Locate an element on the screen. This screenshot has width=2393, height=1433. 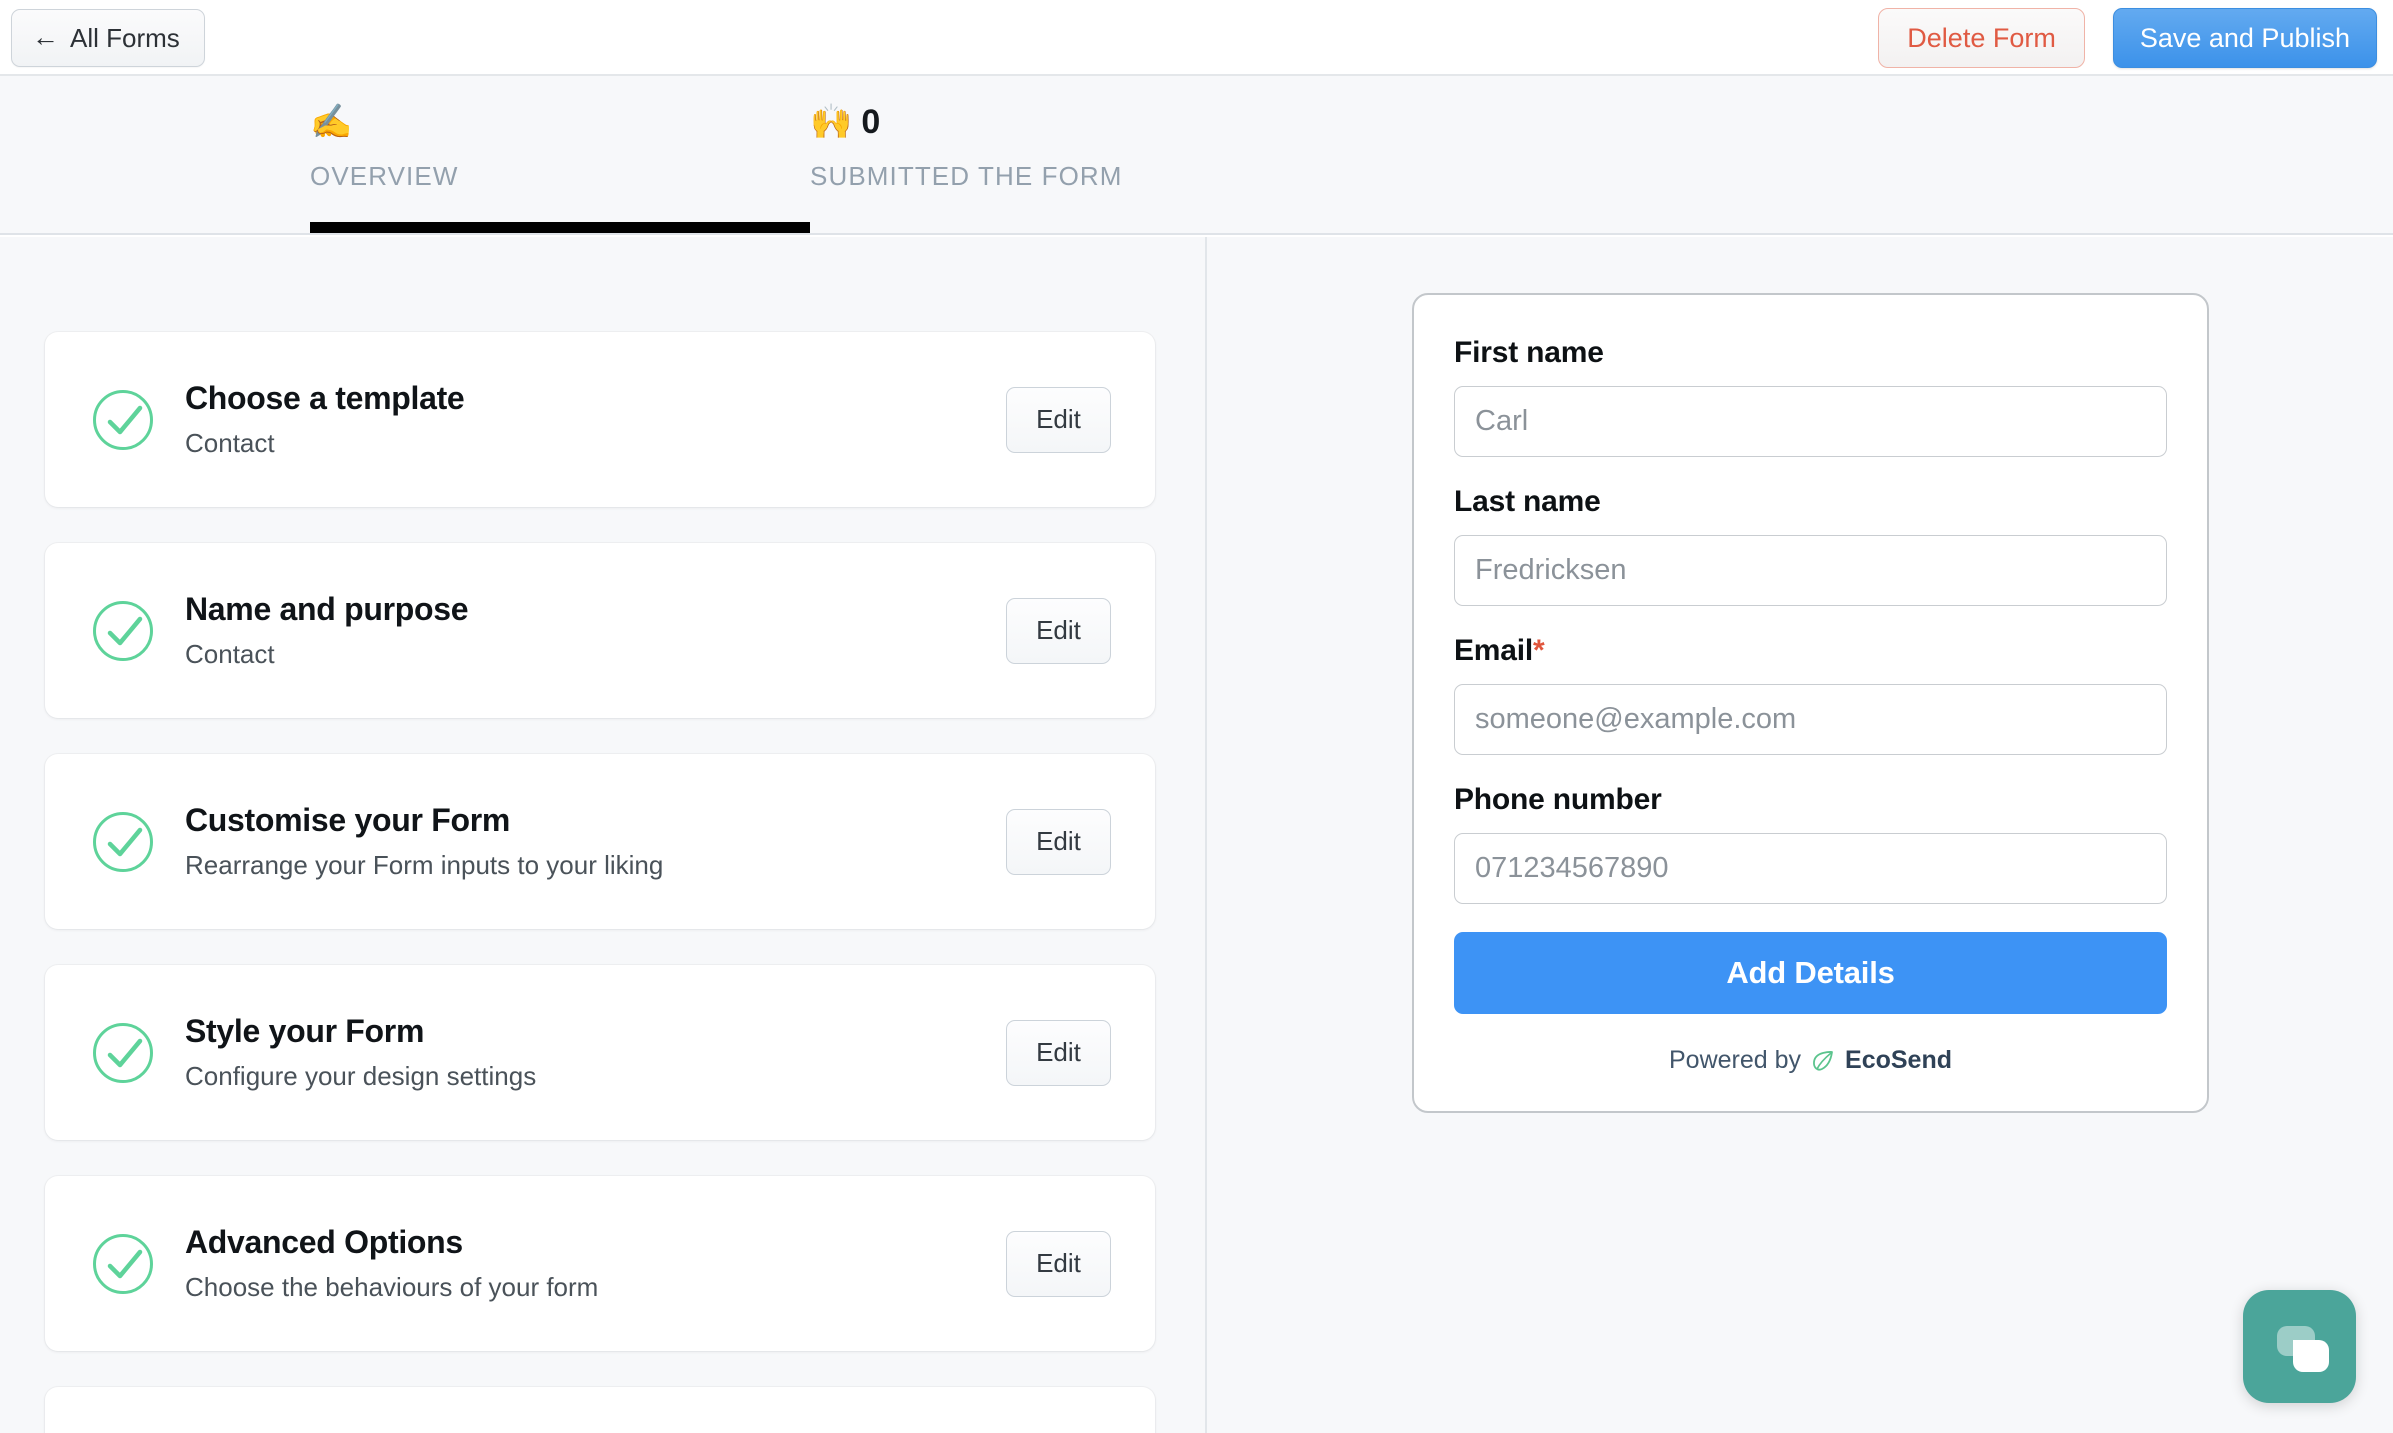
field-phone-number-label: Phone number is located at coordinates (1558, 799).